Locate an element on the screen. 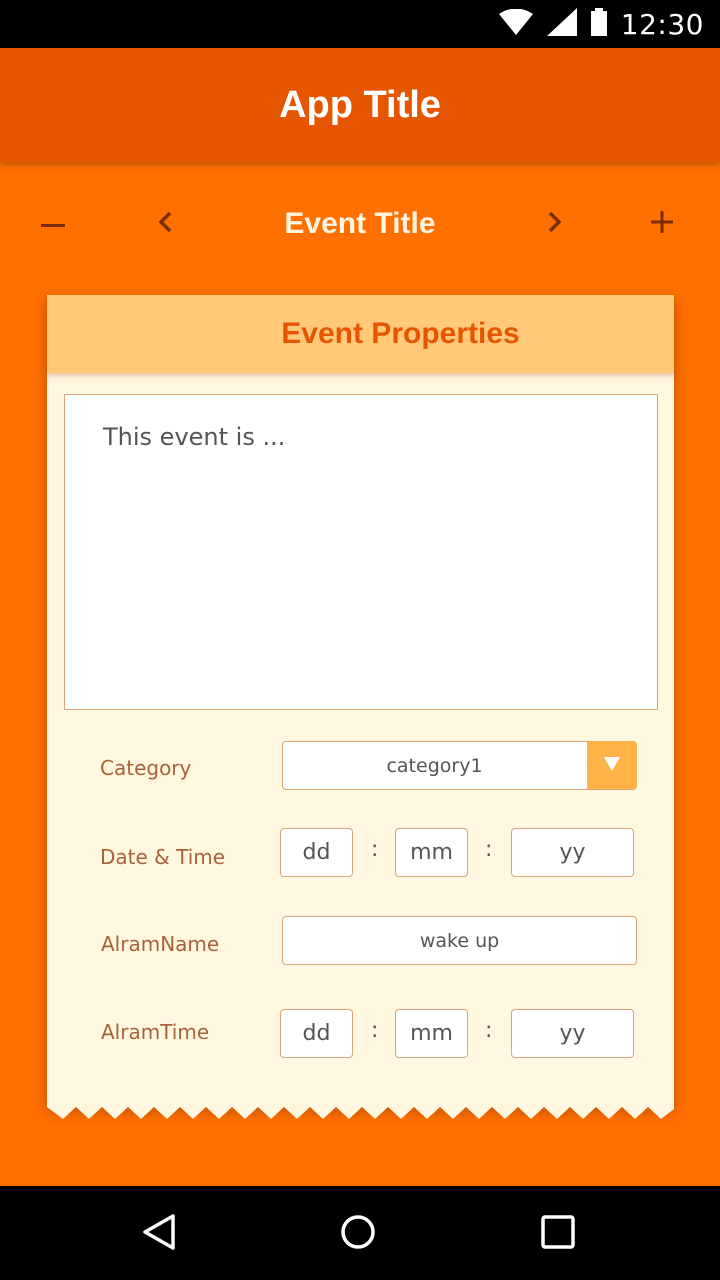 This screenshot has width=720, height=1280. datetime-year-value: yy is located at coordinates (572, 852).